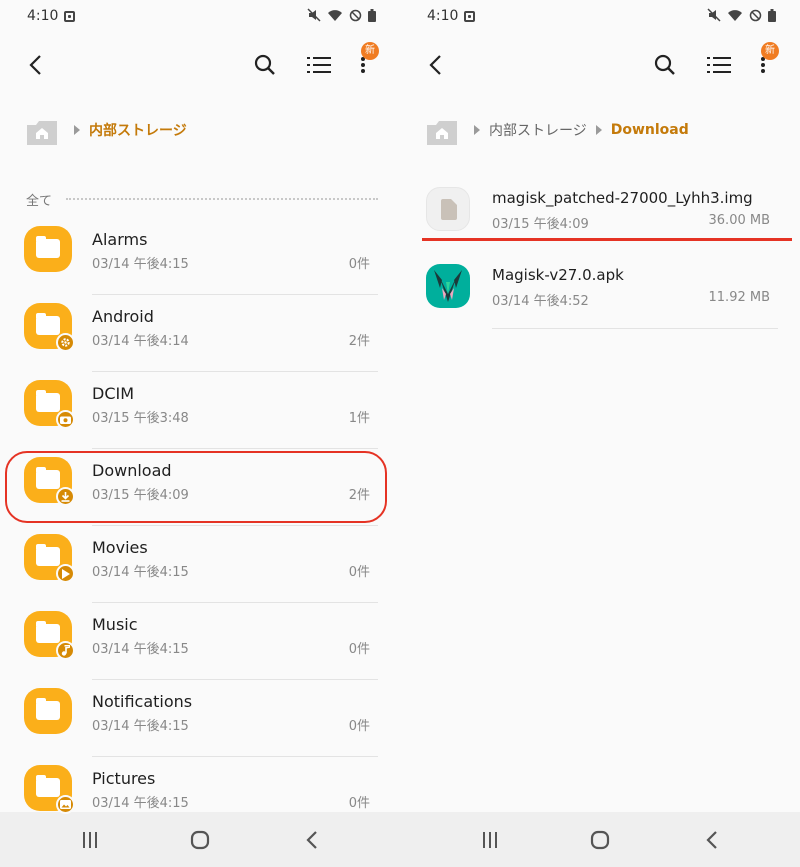 This screenshot has width=800, height=867. What do you see at coordinates (115, 624) in the screenshot?
I see `folder-name: Music` at bounding box center [115, 624].